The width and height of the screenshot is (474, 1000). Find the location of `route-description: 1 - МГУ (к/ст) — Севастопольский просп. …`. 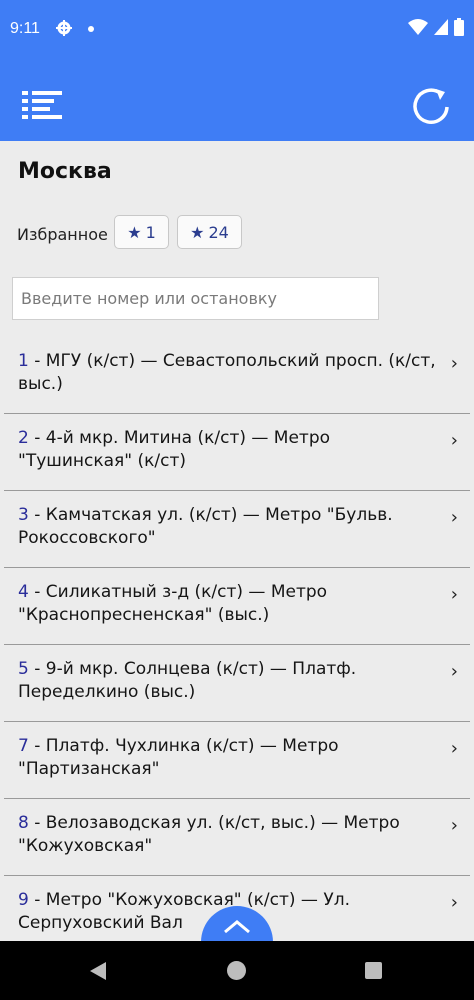

route-description: 1 - МГУ (к/ст) — Севастопольский просп. … is located at coordinates (228, 373).